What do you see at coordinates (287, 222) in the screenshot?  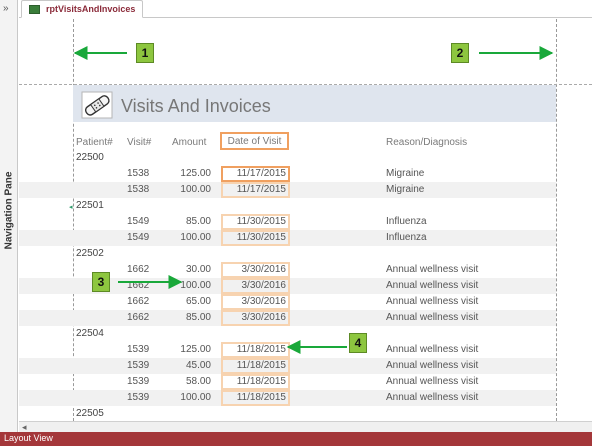 I see `table-row: 1549 85.00 11/30/2015 Influenza` at bounding box center [287, 222].